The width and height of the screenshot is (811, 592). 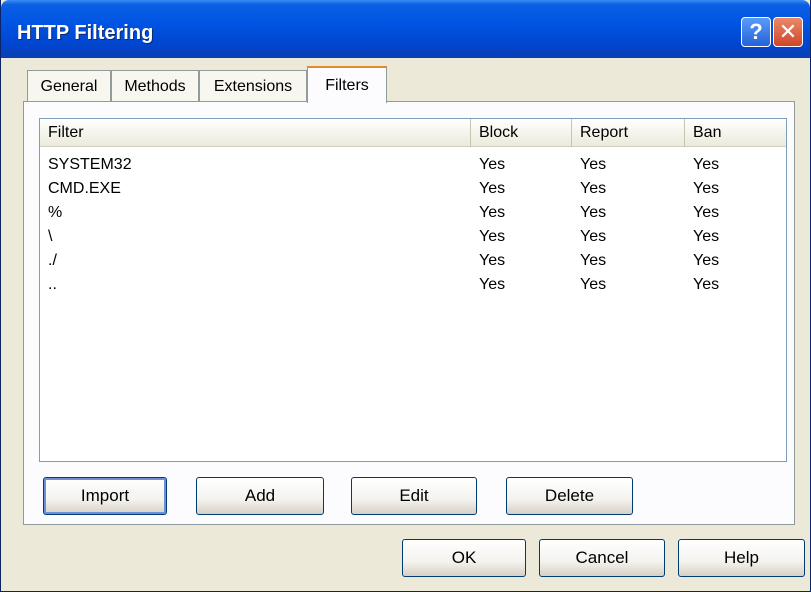 I want to click on table-row: .. Yes Yes Yes, so click(x=413, y=285).